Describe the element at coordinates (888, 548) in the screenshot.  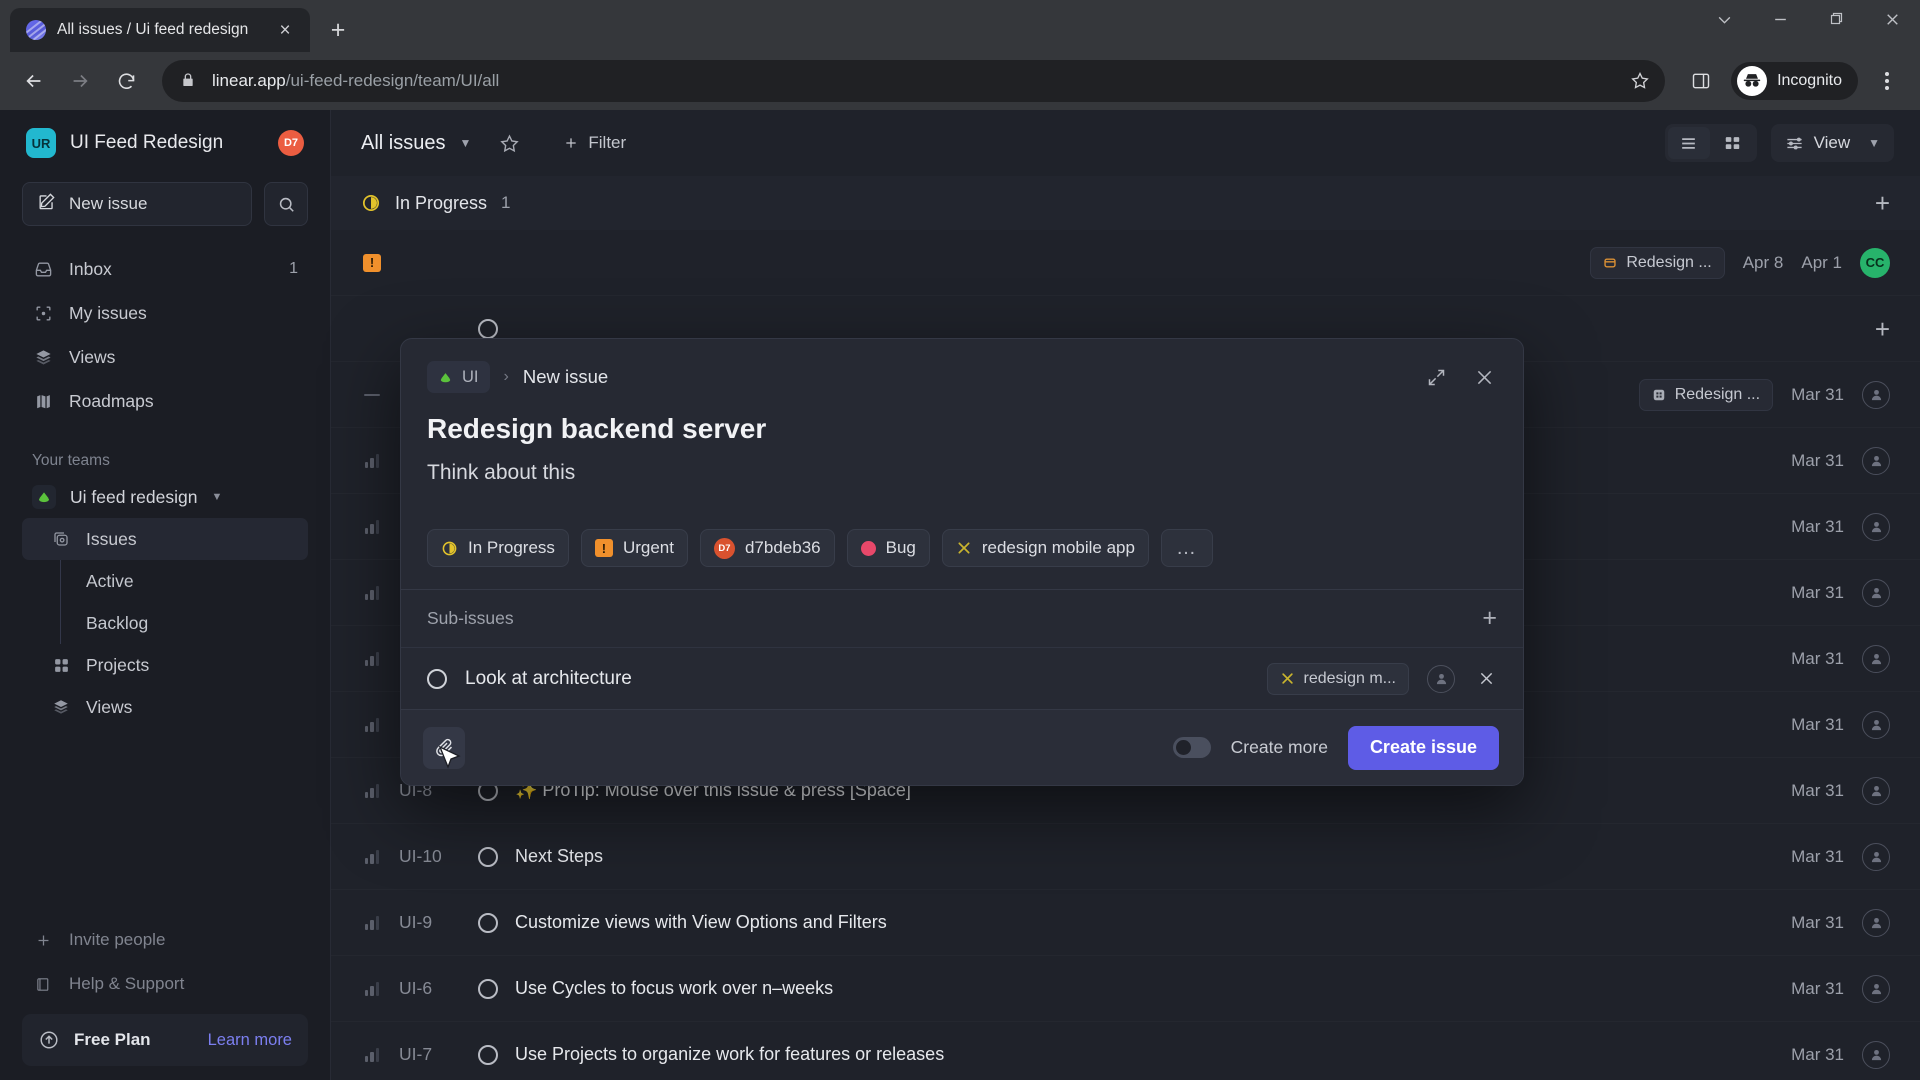
I see `label-property-button: Bug` at that location.